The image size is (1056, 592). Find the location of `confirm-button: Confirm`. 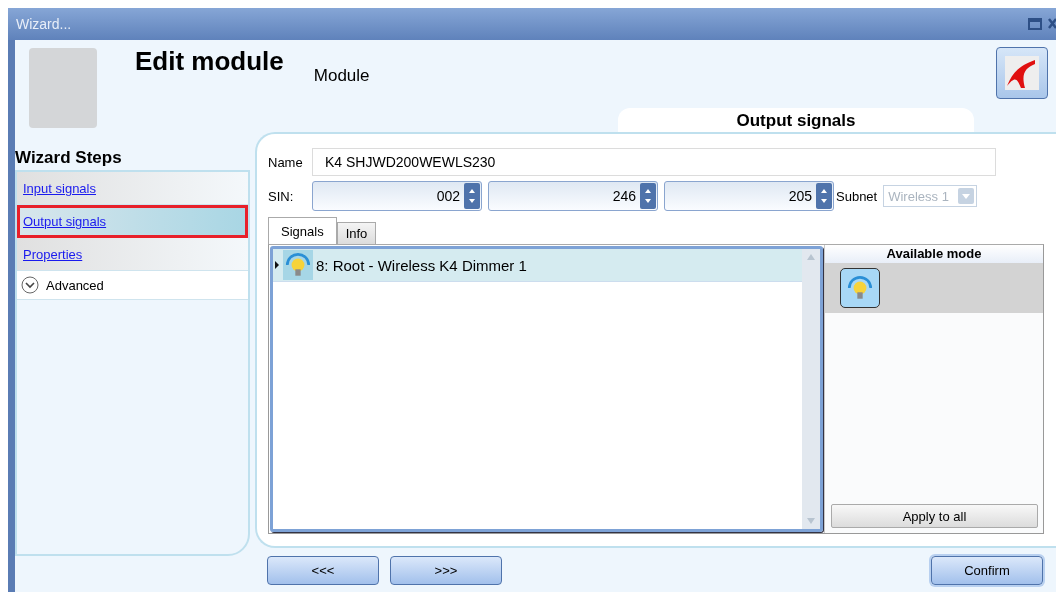

confirm-button: Confirm is located at coordinates (987, 570).